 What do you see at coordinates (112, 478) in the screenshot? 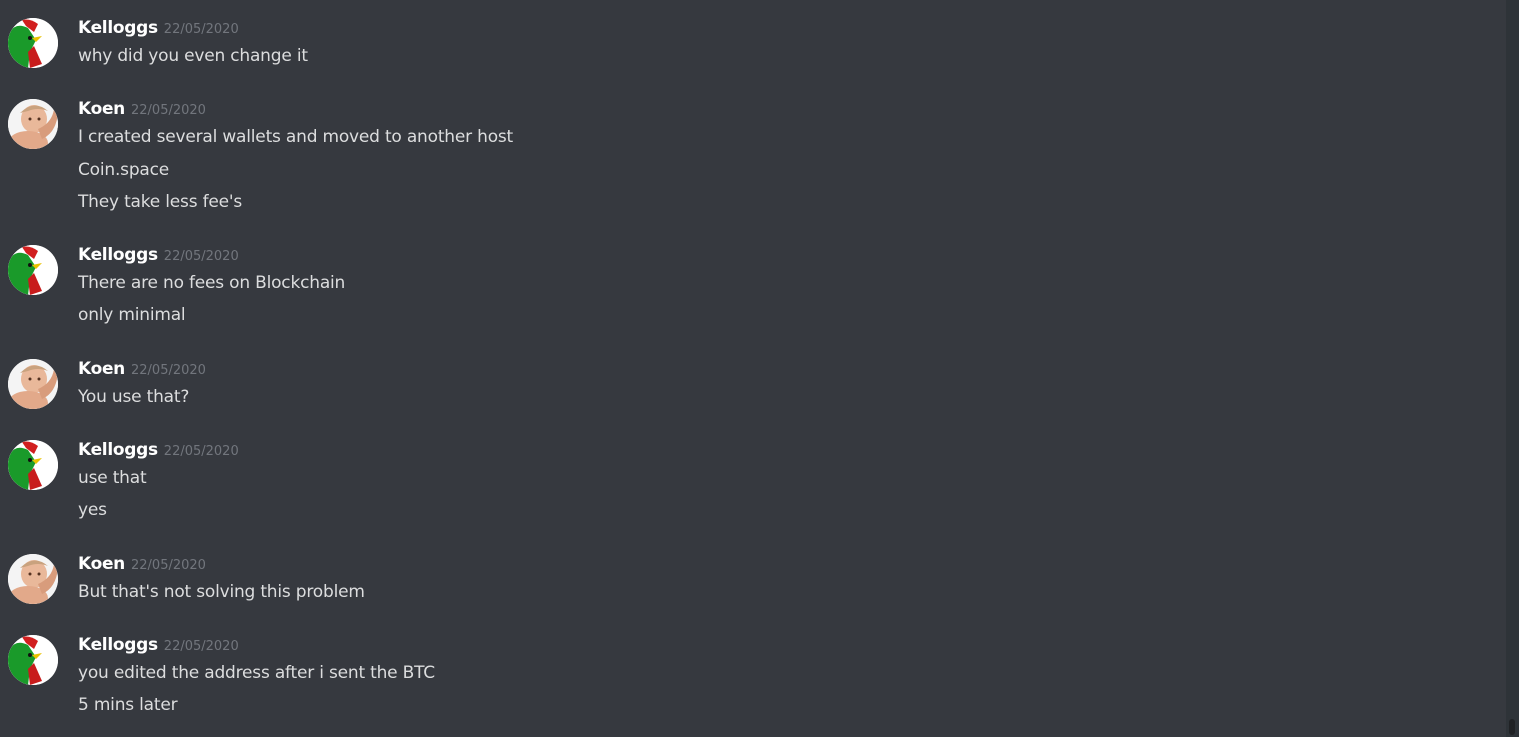
I see `message-text: use that` at bounding box center [112, 478].